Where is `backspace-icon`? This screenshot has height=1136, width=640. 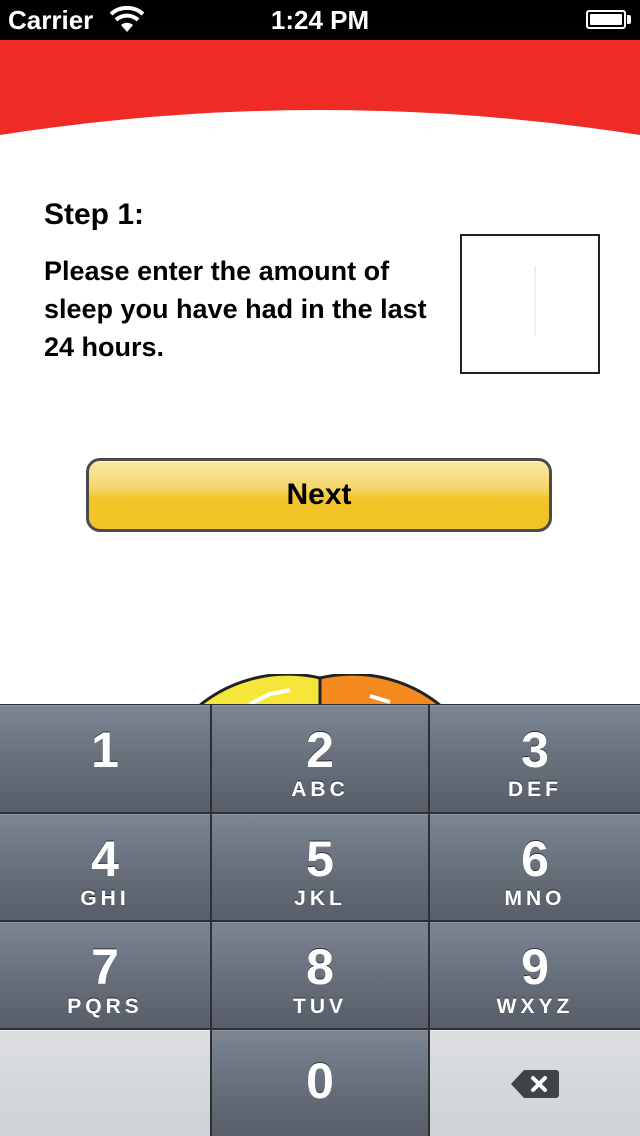 backspace-icon is located at coordinates (535, 1083).